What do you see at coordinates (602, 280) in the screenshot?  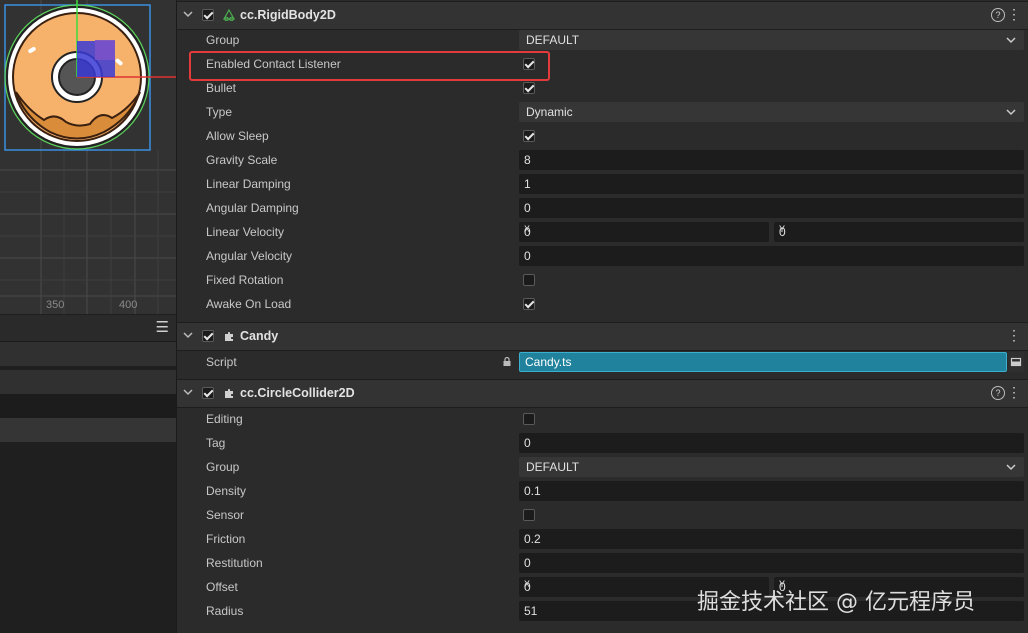 I see `property-row-fixed-rotation: Fixed Rotation` at bounding box center [602, 280].